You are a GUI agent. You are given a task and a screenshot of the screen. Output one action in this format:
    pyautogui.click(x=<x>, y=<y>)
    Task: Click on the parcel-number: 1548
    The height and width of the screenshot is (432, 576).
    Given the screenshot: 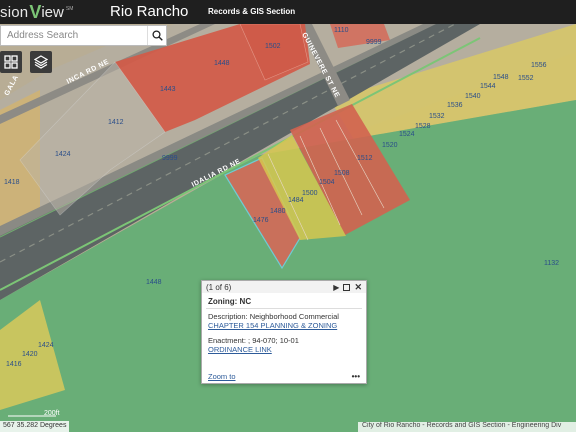 What is the action you would take?
    pyautogui.click(x=501, y=77)
    